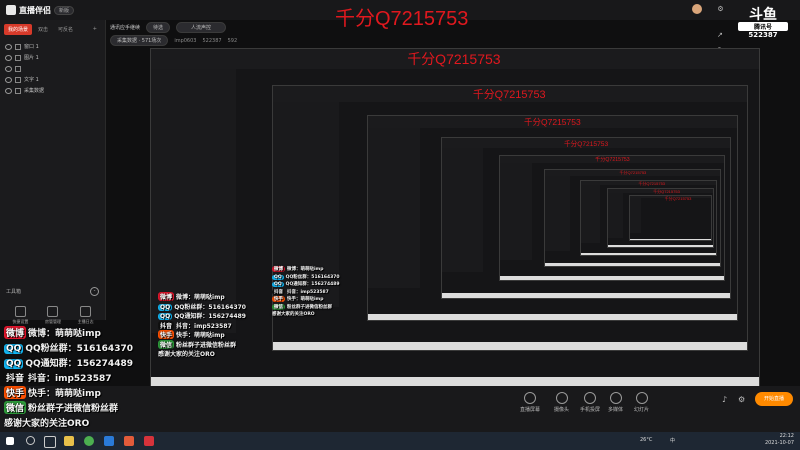 This screenshot has height=450, width=800. I want to click on tool-streamer-log: 主播日志, so click(86, 315).